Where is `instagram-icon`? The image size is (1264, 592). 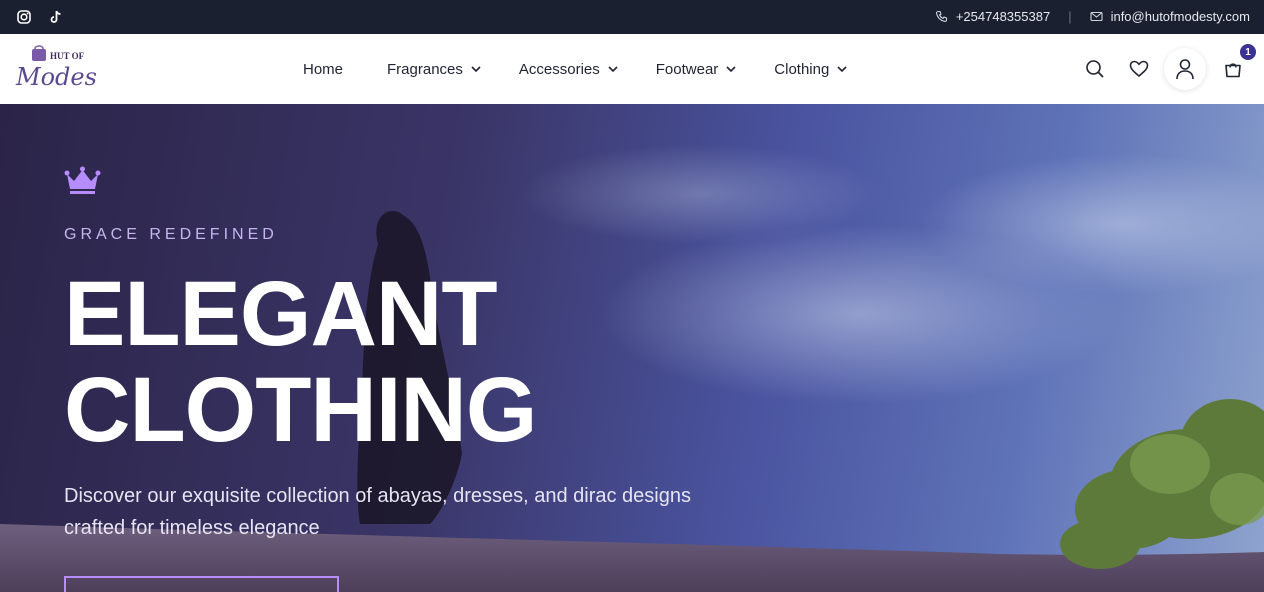 instagram-icon is located at coordinates (24, 17).